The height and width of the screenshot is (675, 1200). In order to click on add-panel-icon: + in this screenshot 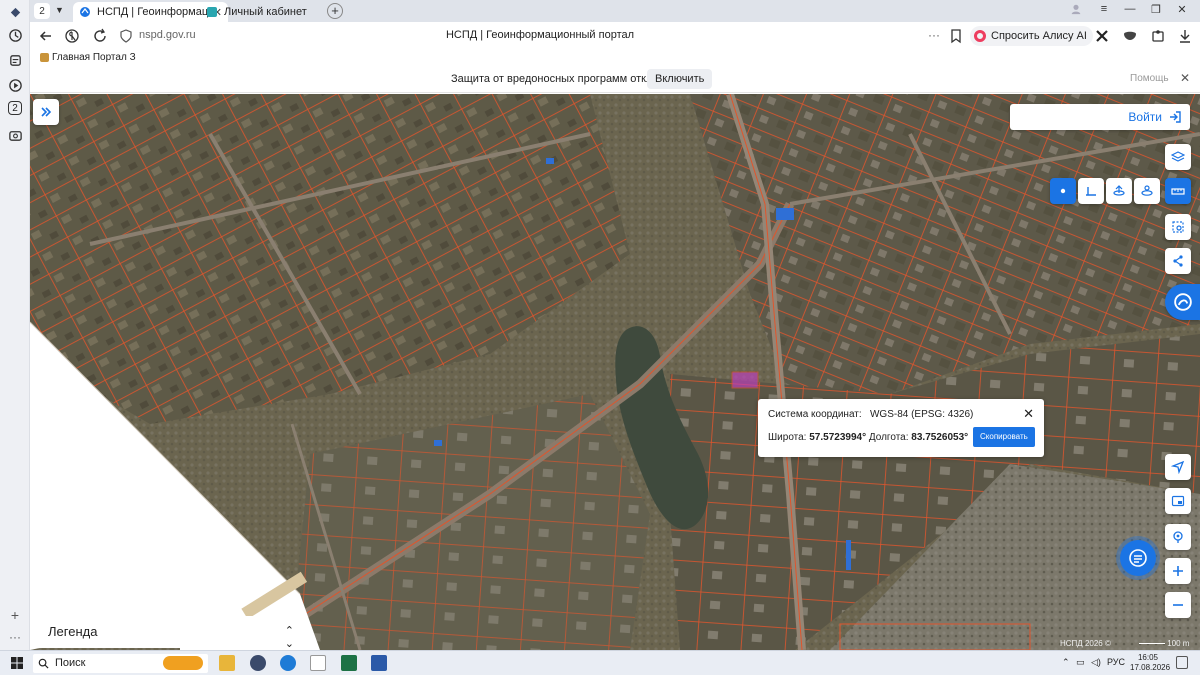, I will do `click(15, 615)`.